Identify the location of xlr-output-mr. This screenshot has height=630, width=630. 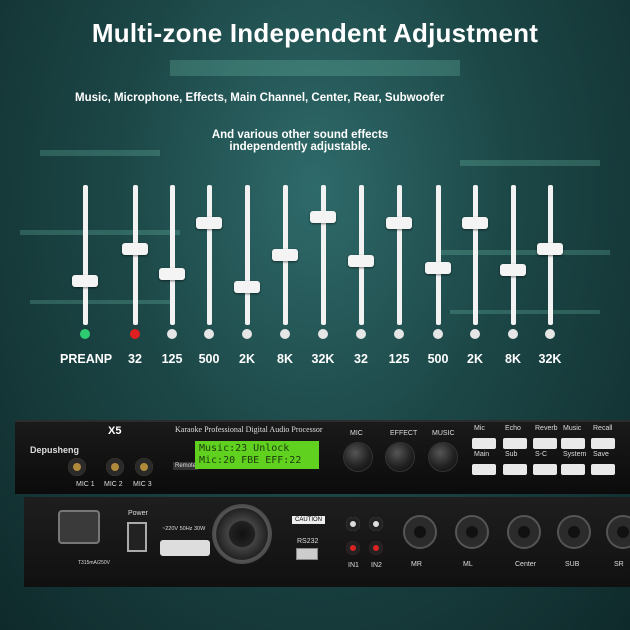
(420, 532).